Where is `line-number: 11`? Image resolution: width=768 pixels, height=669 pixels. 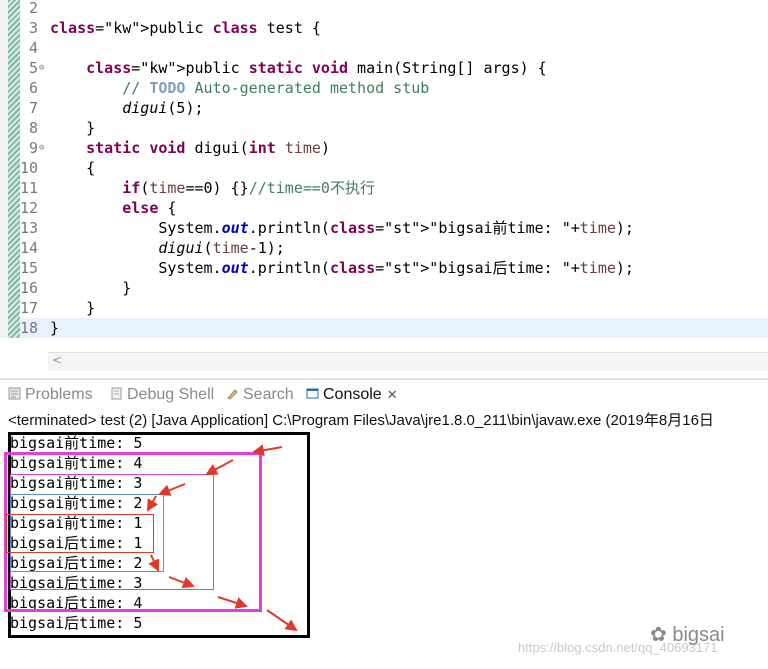 line-number: 11 is located at coordinates (29, 188).